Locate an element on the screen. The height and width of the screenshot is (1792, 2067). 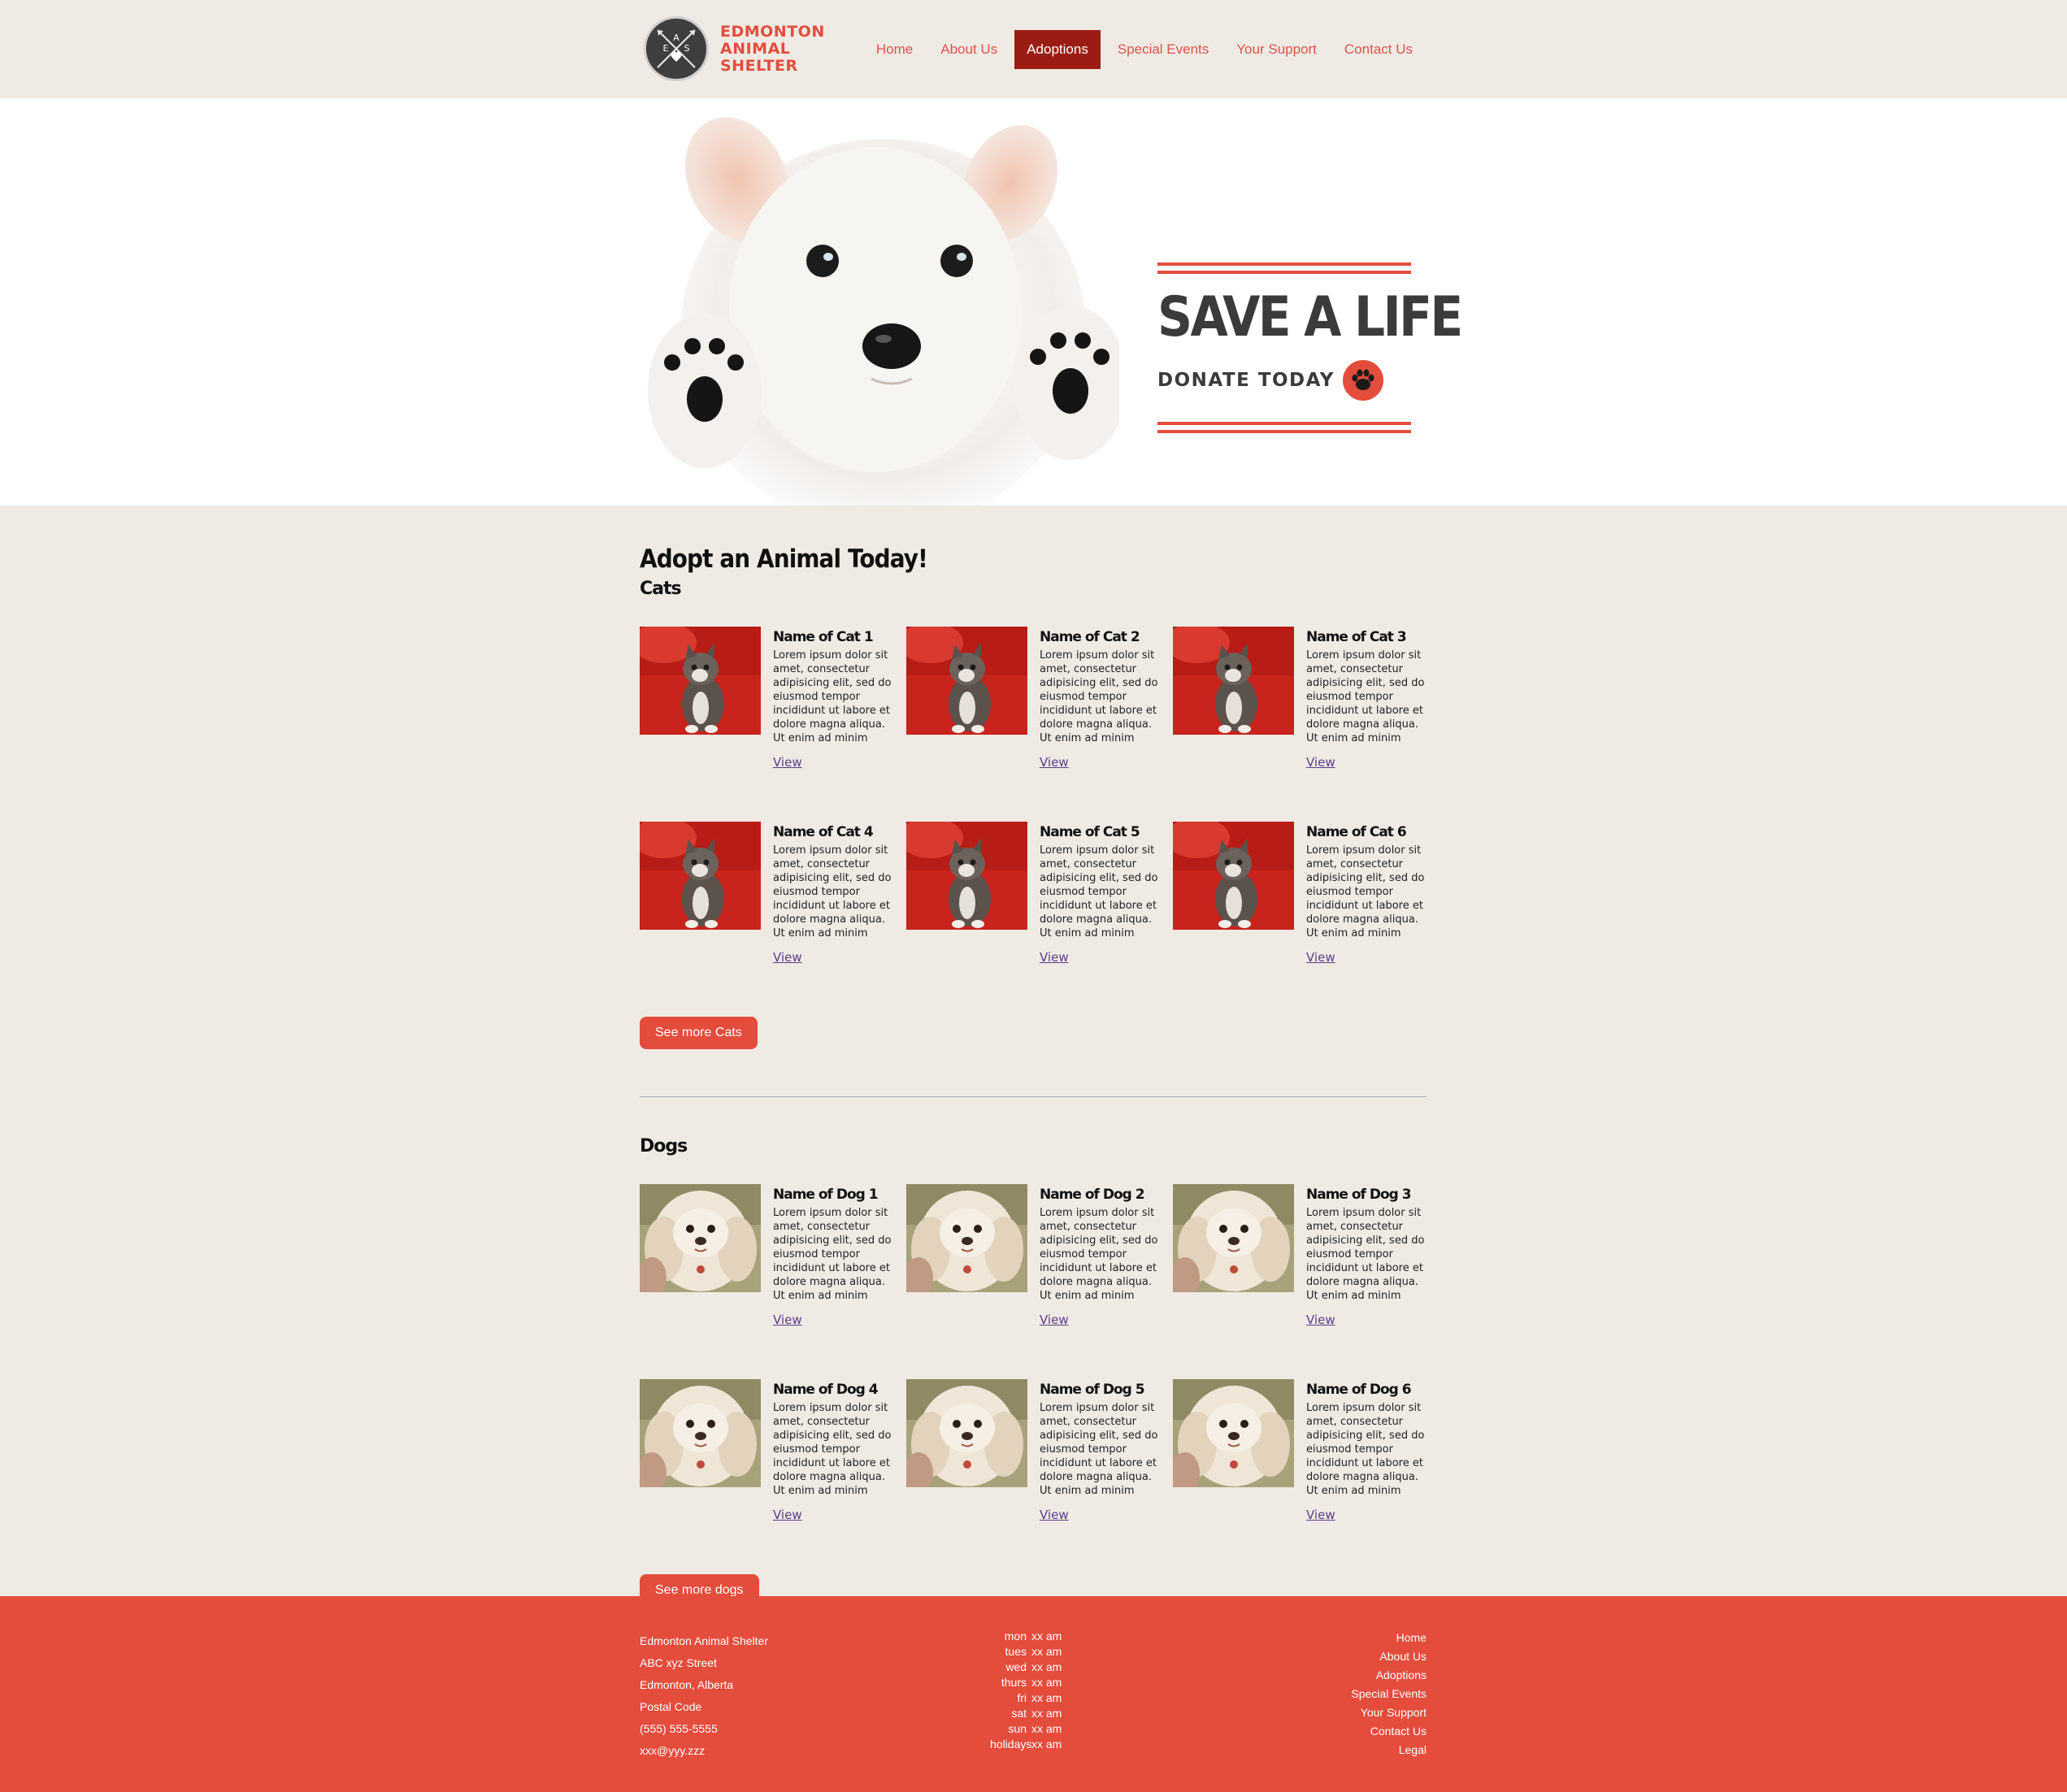
dog-name: Name of Dog 4 is located at coordinates (826, 1390).